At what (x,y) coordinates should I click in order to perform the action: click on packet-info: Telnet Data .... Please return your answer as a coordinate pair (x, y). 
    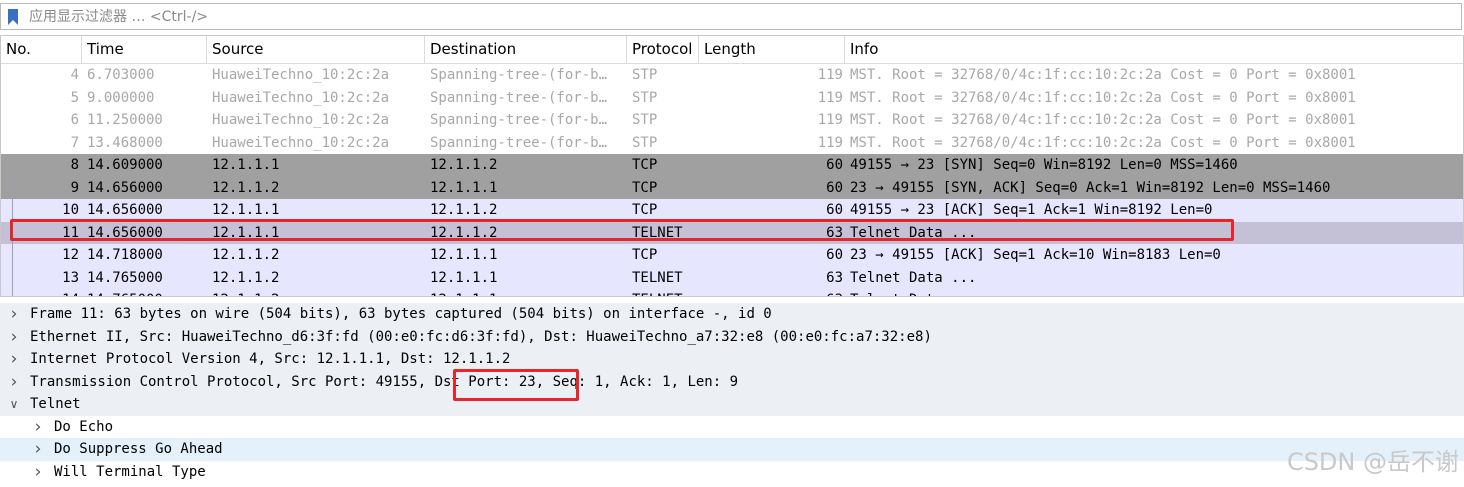
    Looking at the image, I should click on (1156, 292).